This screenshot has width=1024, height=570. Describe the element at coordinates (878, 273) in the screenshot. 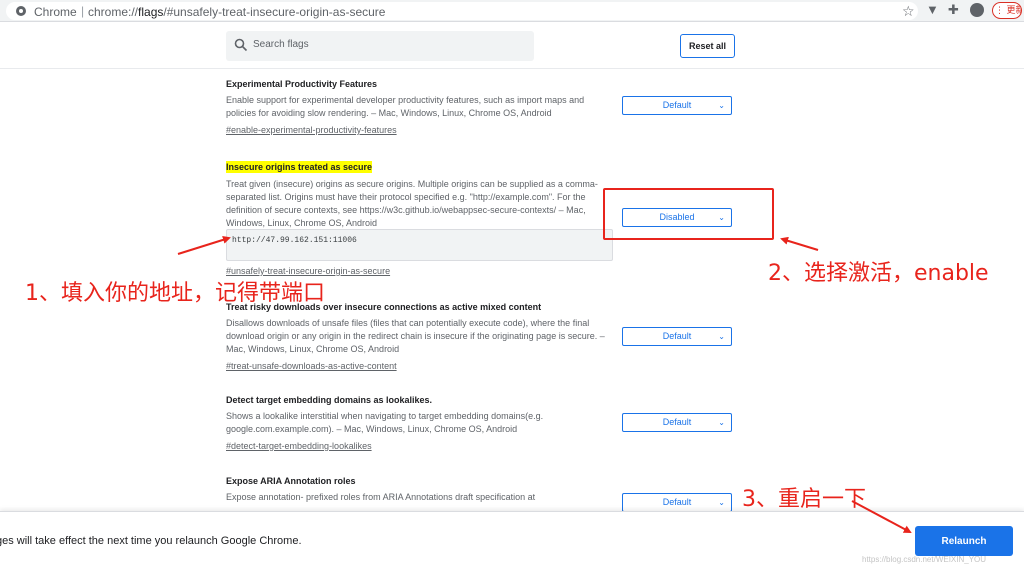

I see `annotation-step2: 2、选择激活，enable` at that location.